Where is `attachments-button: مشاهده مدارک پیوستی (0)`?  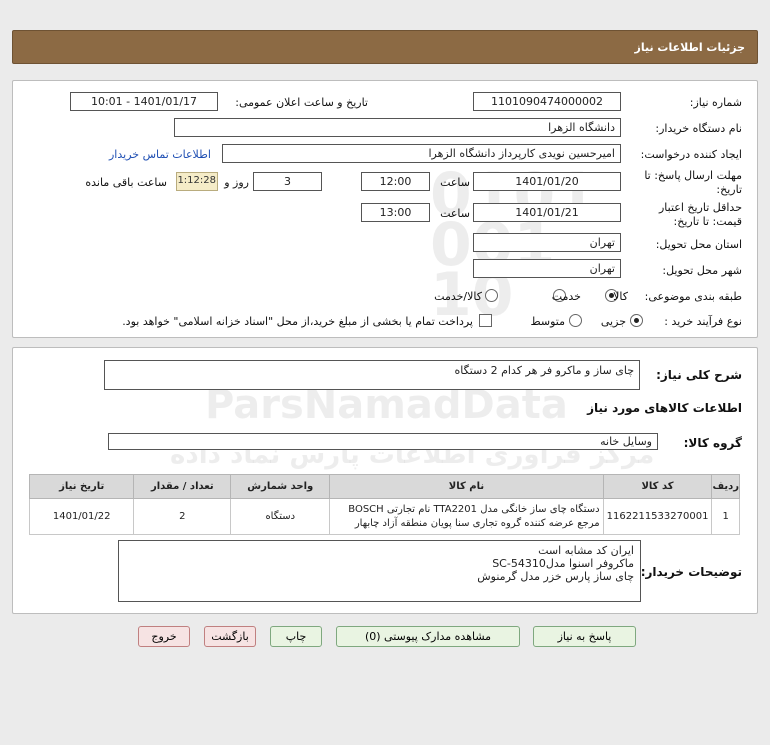 attachments-button: مشاهده مدارک پیوستی (0) is located at coordinates (428, 636).